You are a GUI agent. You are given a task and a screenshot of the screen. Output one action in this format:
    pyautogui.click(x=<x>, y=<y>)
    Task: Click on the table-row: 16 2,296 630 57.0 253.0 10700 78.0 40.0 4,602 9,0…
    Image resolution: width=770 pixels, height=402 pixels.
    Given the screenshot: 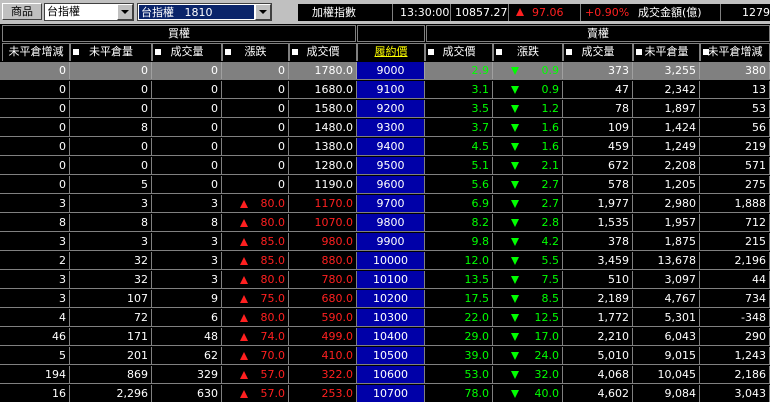 What is the action you would take?
    pyautogui.click(x=385, y=393)
    